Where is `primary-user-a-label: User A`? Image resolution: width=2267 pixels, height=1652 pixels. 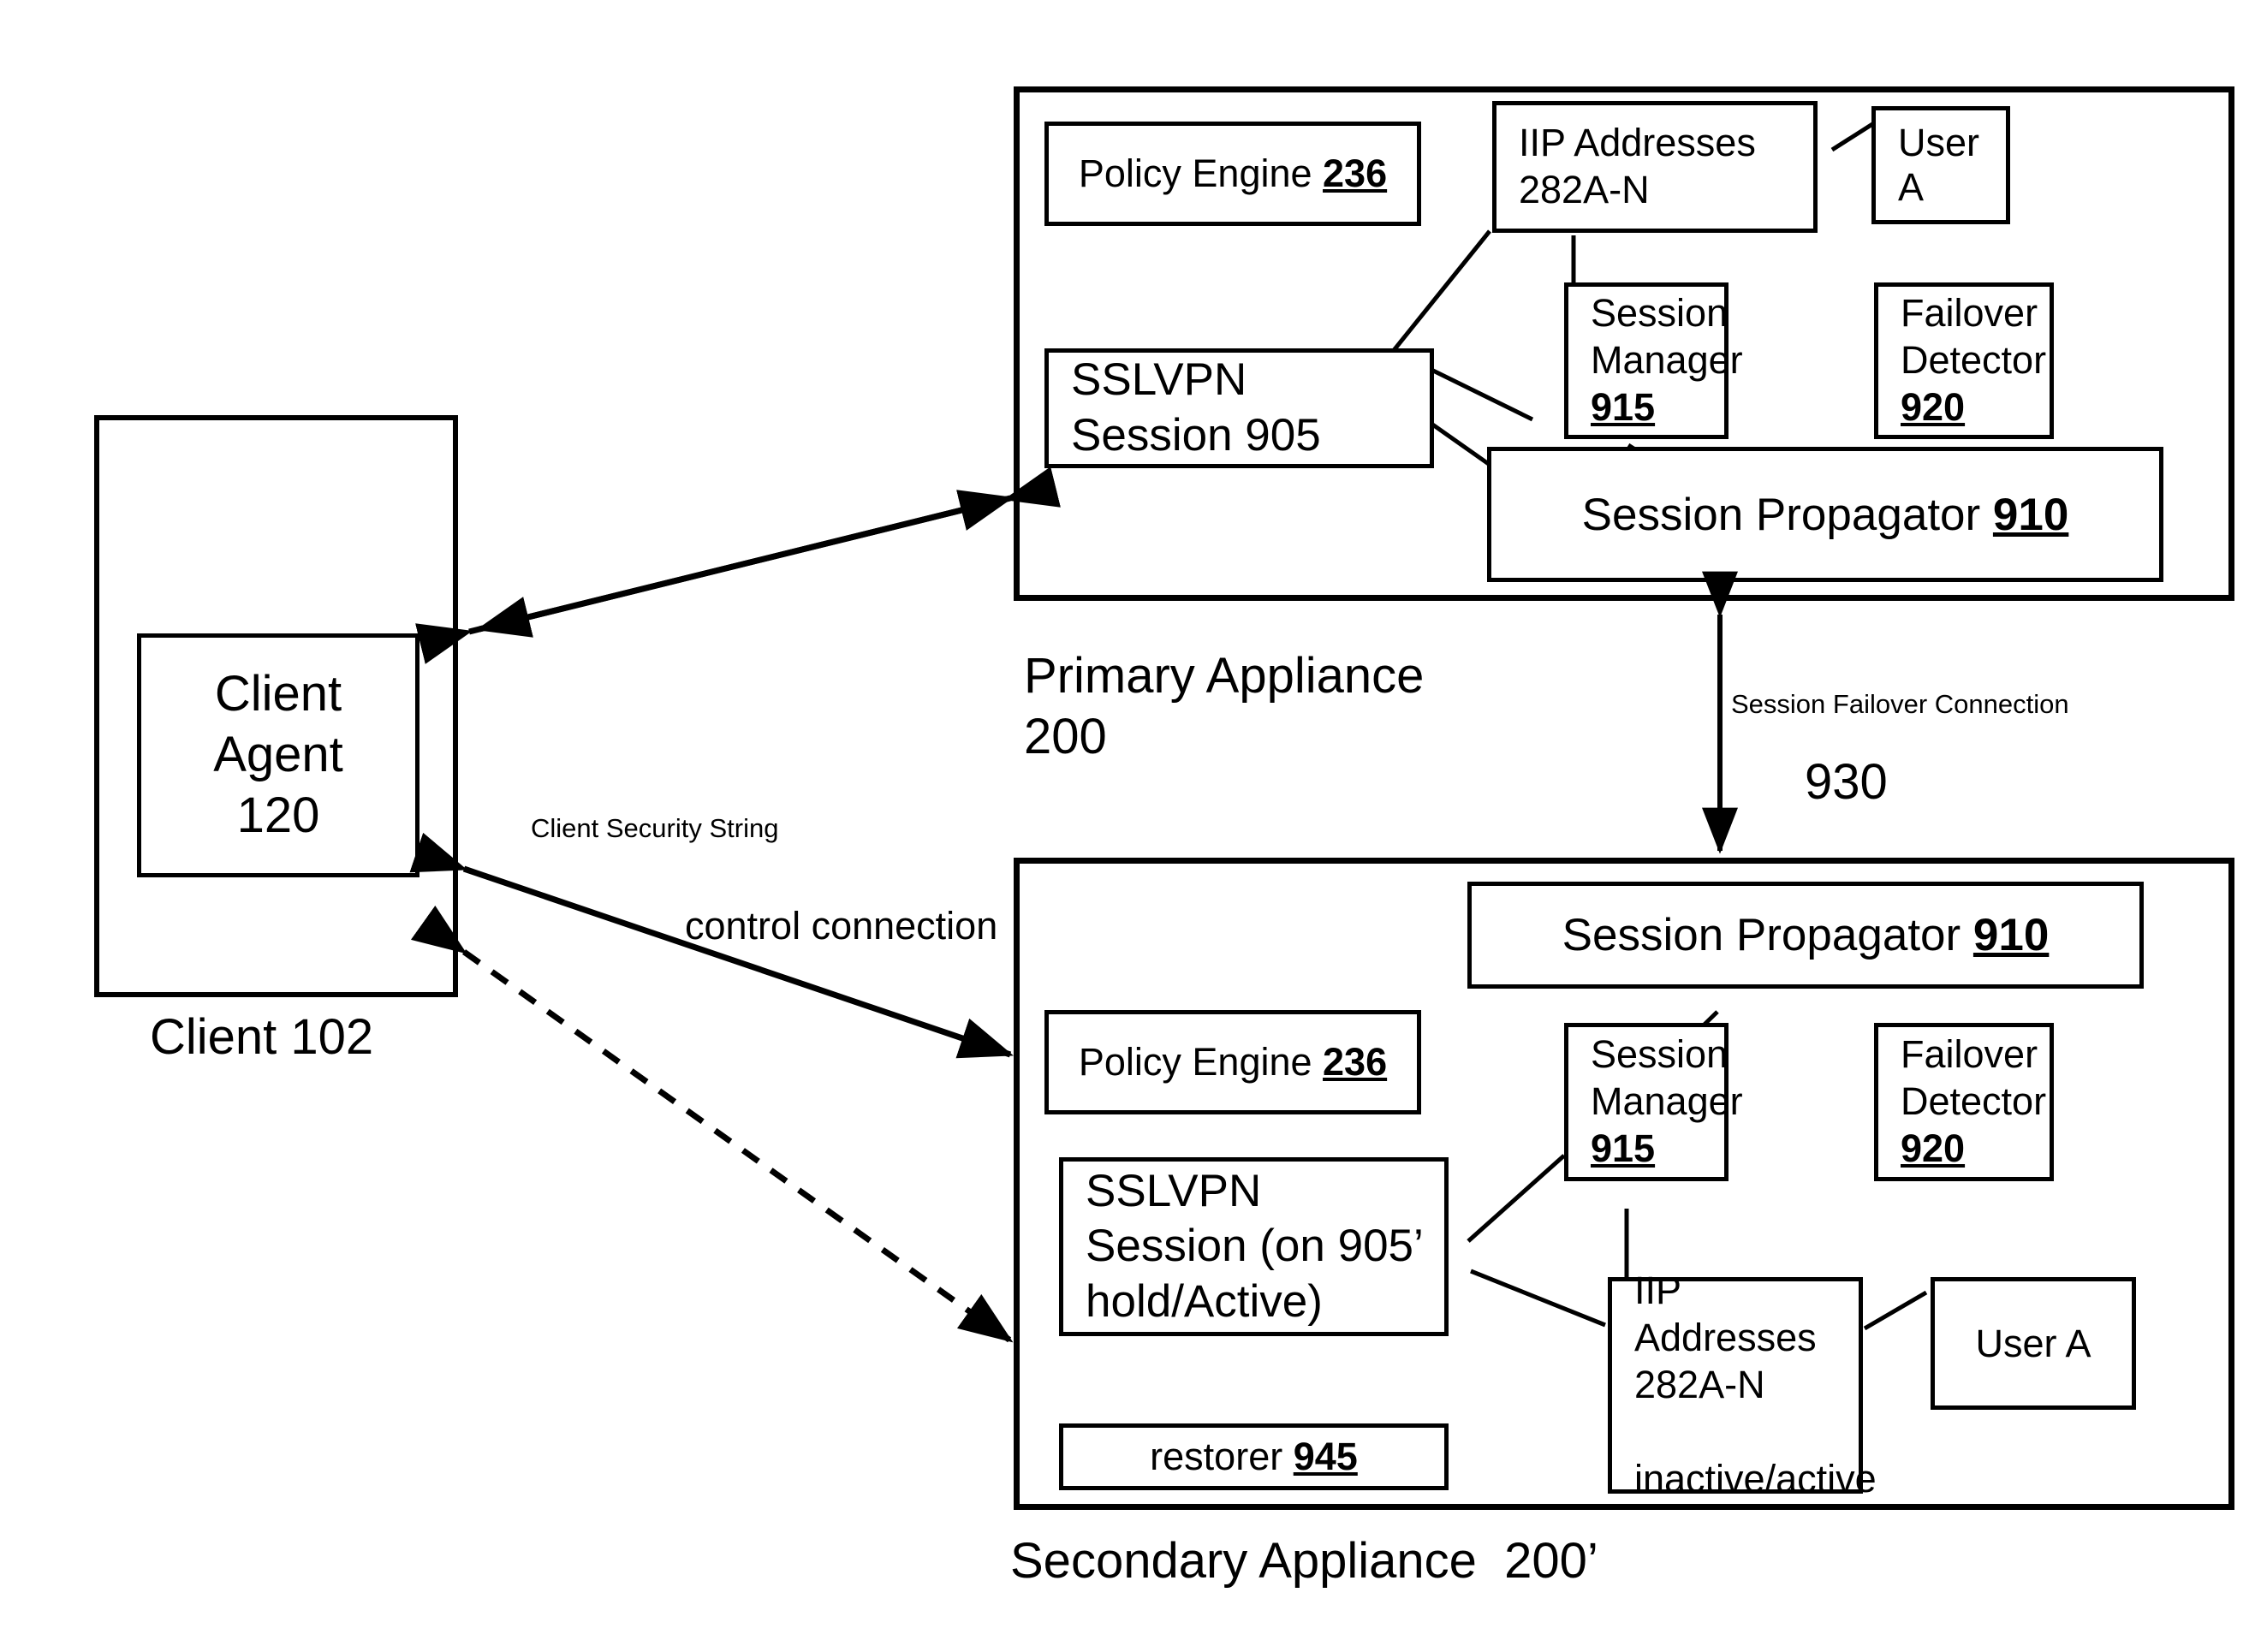 primary-user-a-label: User A is located at coordinates (1939, 165).